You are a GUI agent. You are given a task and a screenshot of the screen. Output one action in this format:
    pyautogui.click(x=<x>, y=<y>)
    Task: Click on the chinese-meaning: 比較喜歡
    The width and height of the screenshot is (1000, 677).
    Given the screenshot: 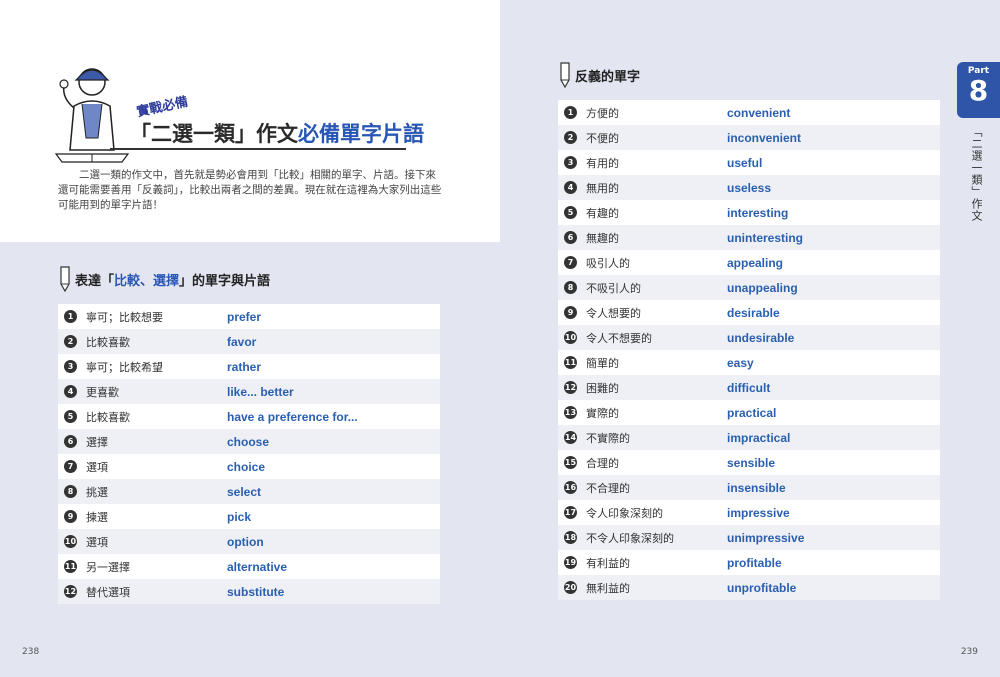 What is the action you would take?
    pyautogui.click(x=108, y=342)
    